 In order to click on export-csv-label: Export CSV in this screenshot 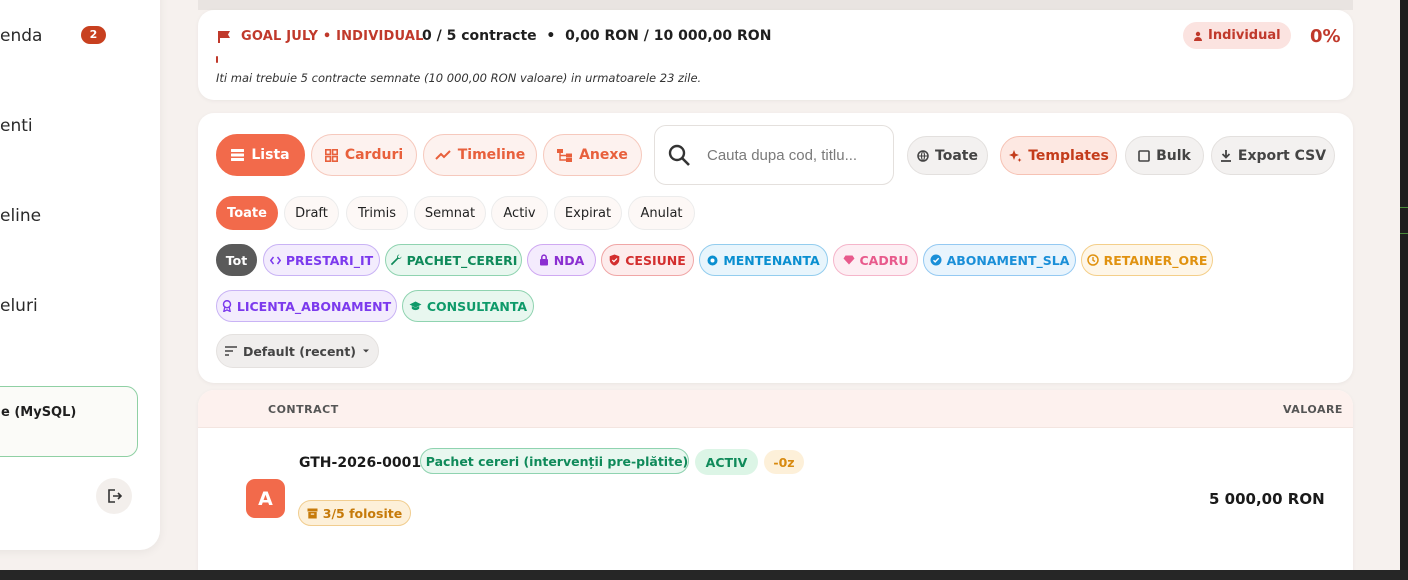, I will do `click(1282, 155)`.